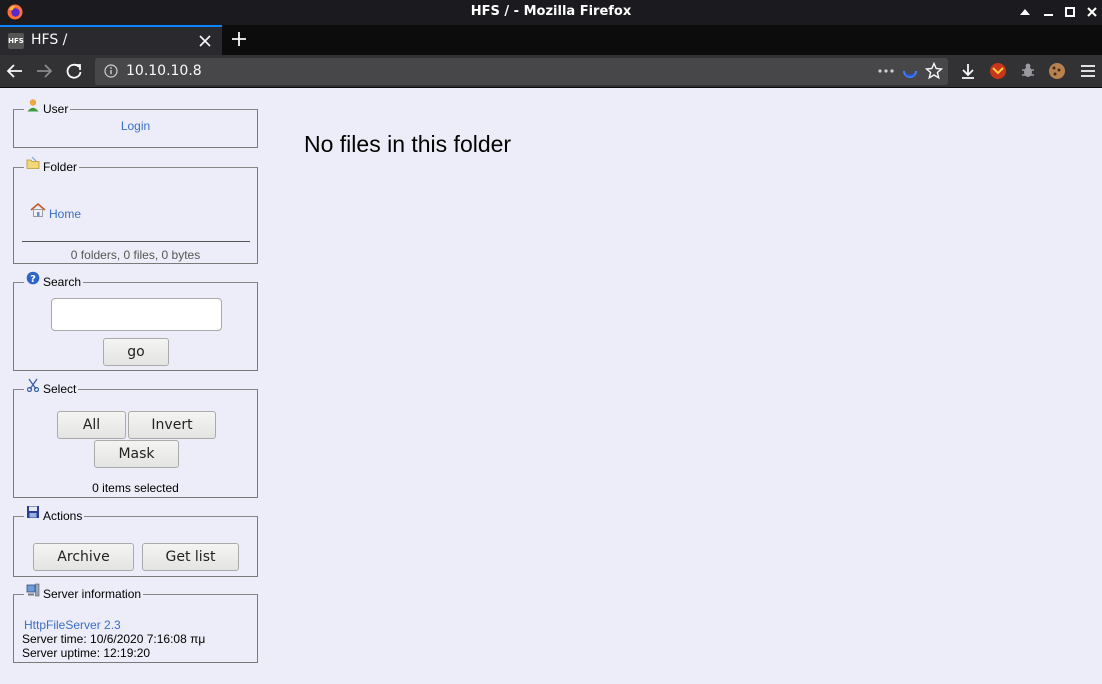  What do you see at coordinates (33, 512) in the screenshot?
I see `floppy-disk-icon` at bounding box center [33, 512].